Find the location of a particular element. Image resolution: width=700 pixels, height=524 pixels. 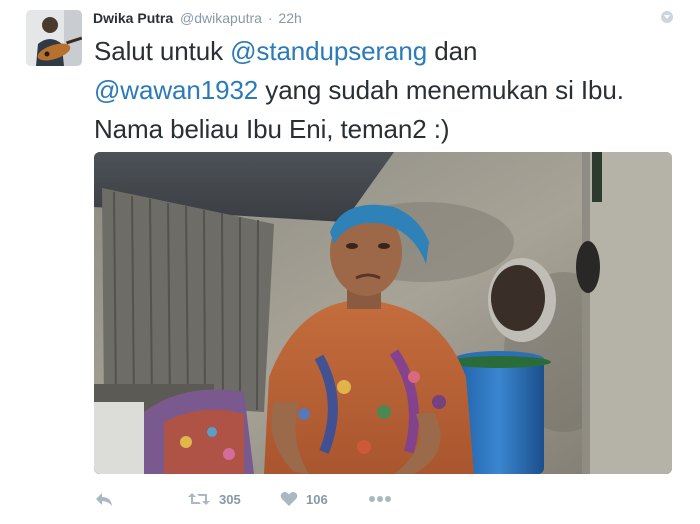

tweet-text-part: Salut untuk is located at coordinates (162, 51).